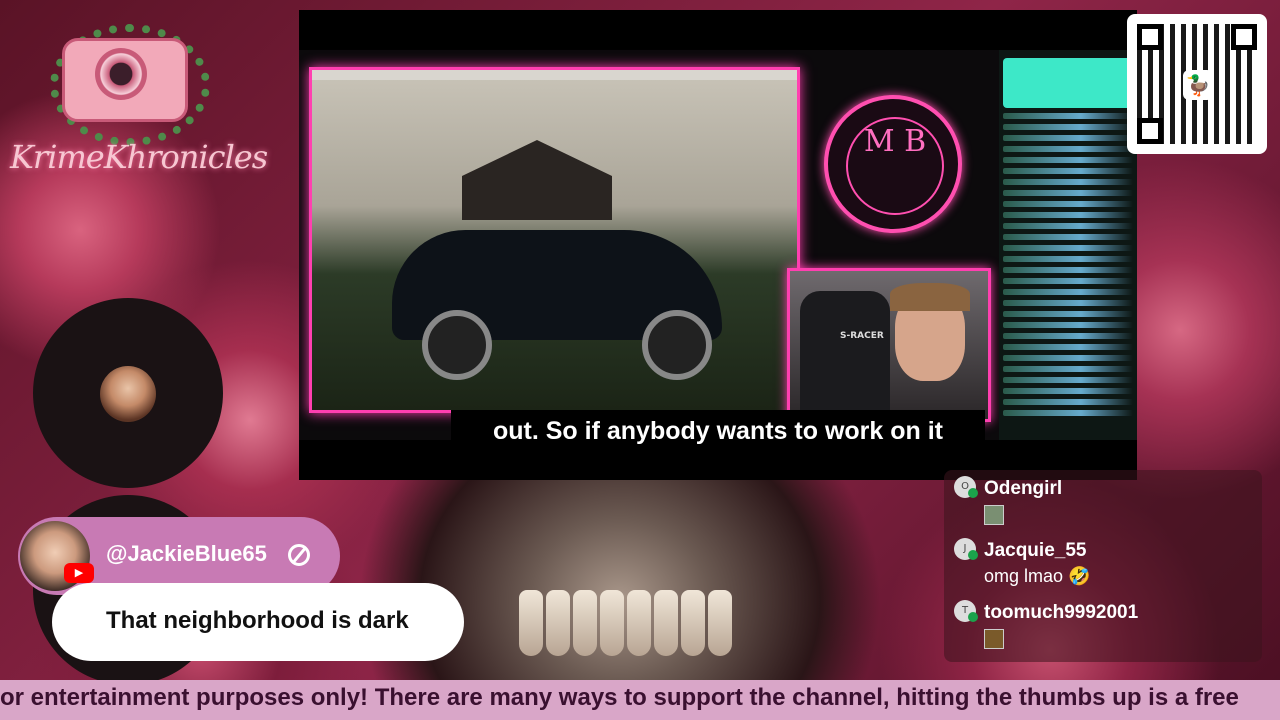  What do you see at coordinates (554, 75) in the screenshot?
I see `scene-window-toolbar` at bounding box center [554, 75].